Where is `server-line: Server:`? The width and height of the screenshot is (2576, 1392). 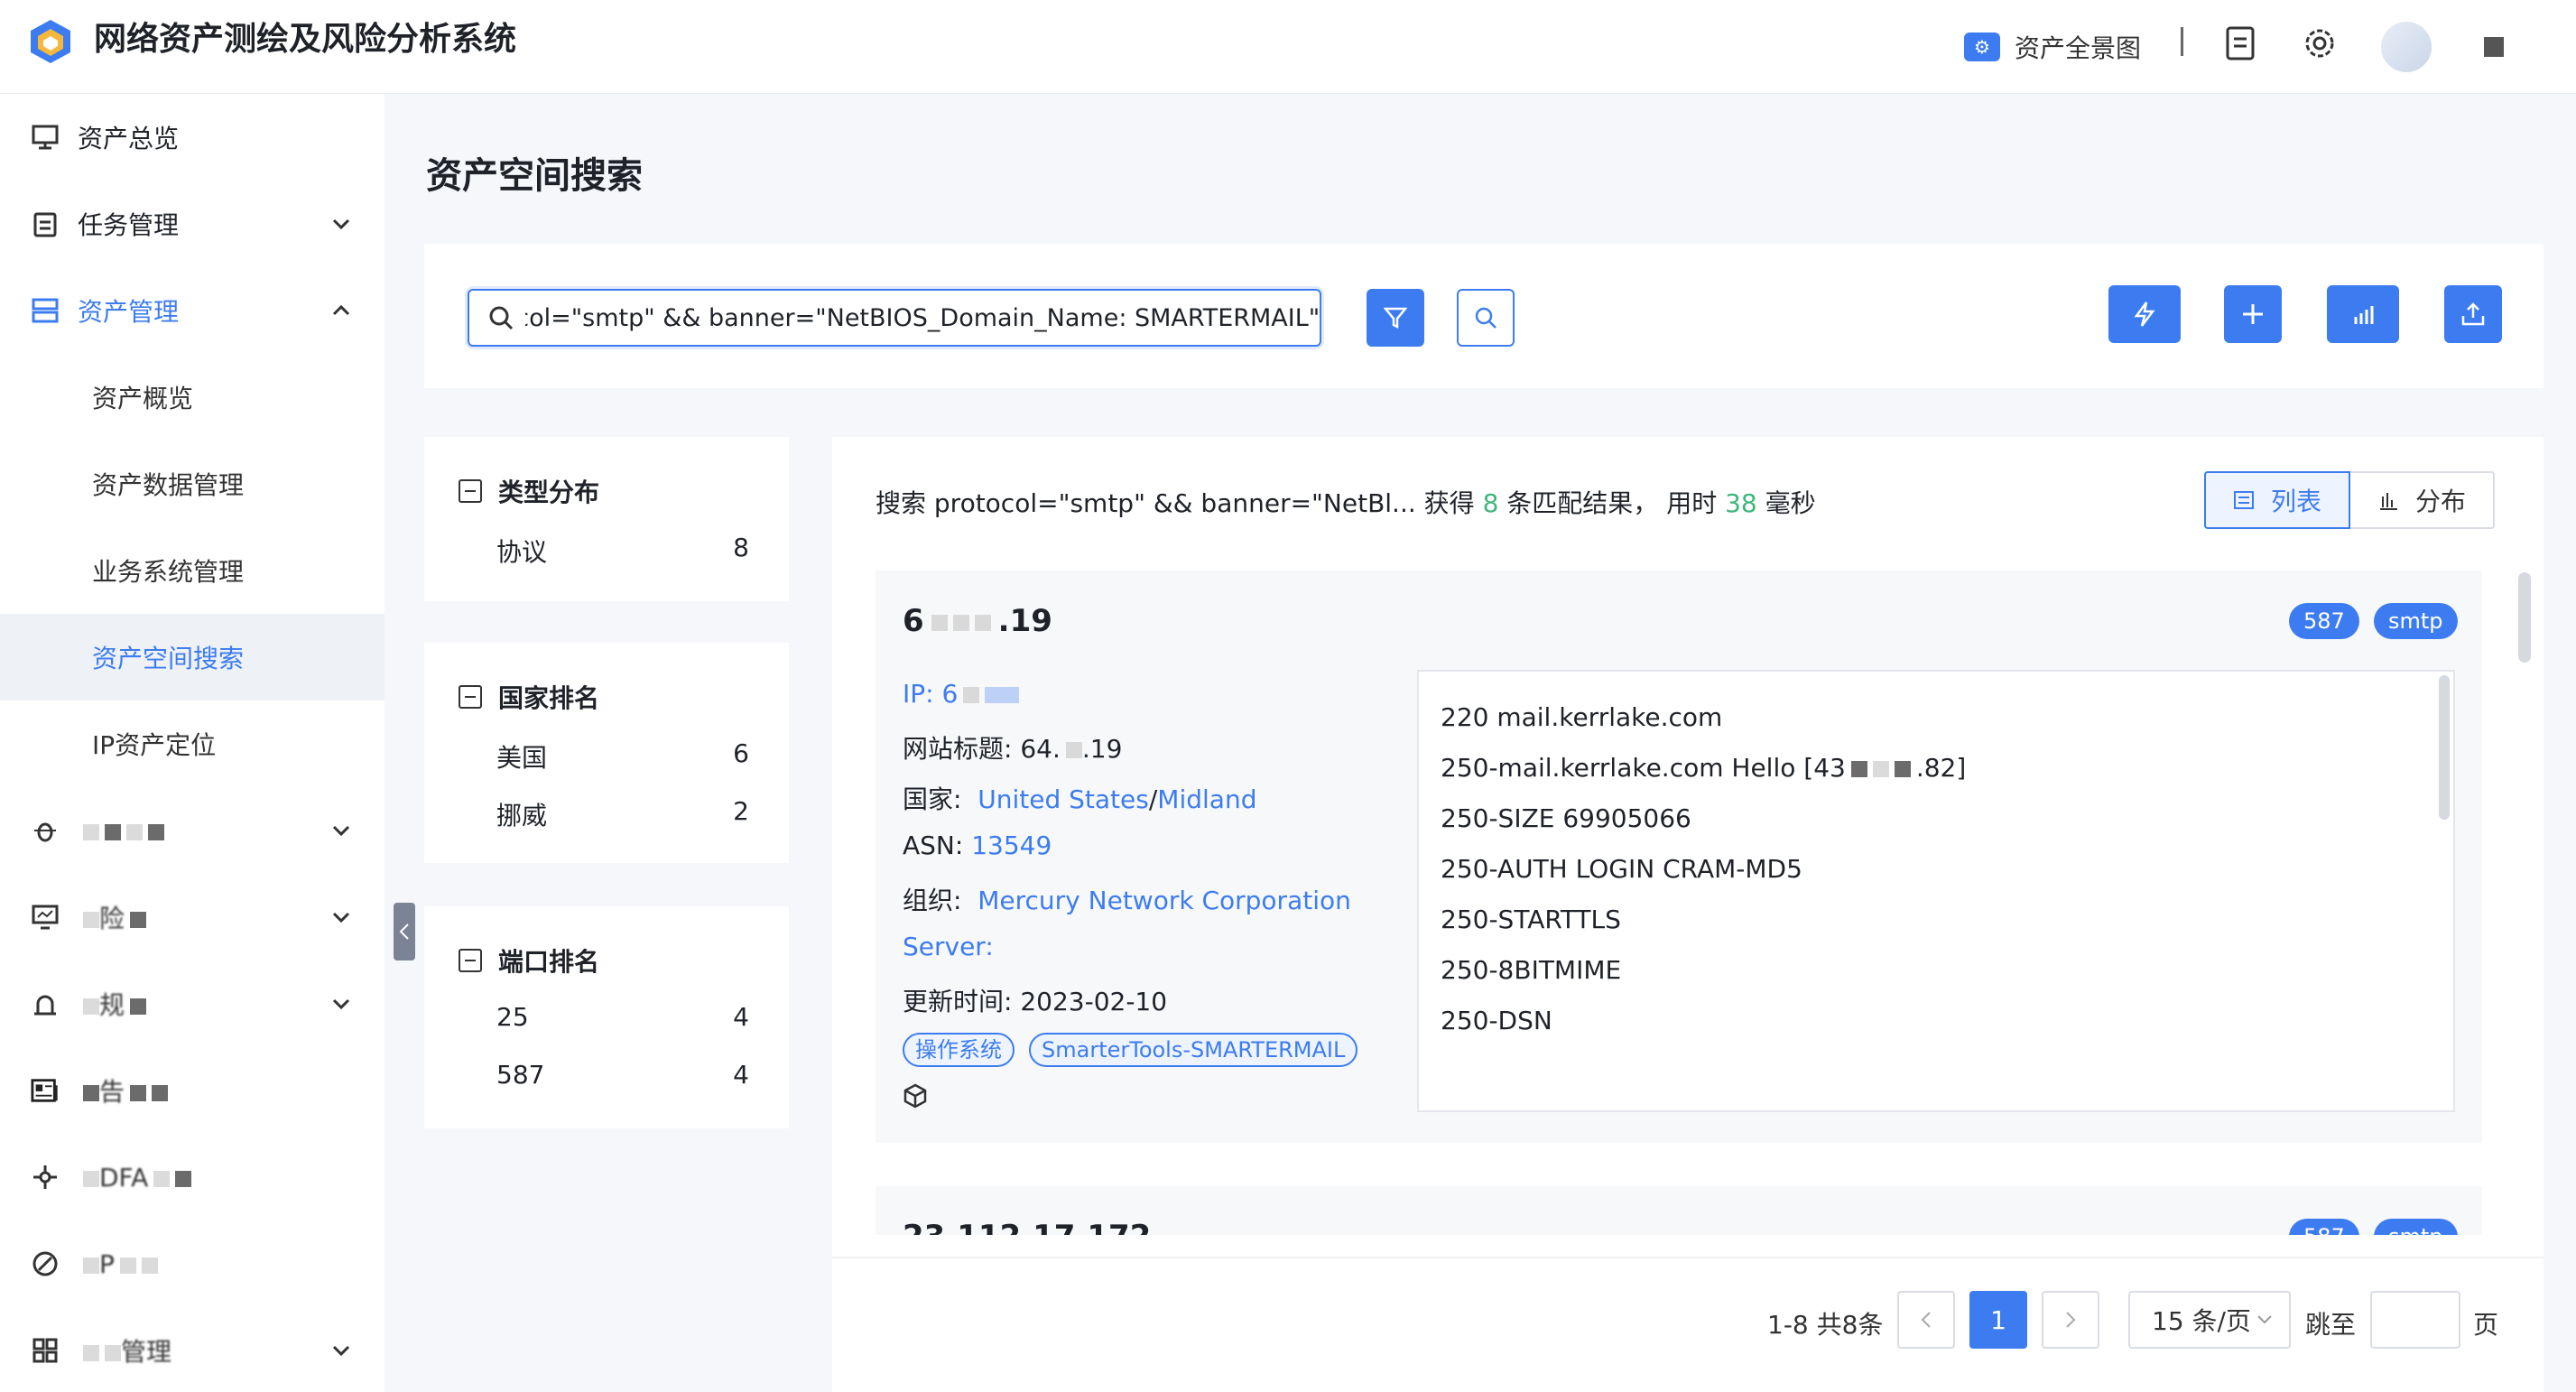 server-line: Server: is located at coordinates (948, 946).